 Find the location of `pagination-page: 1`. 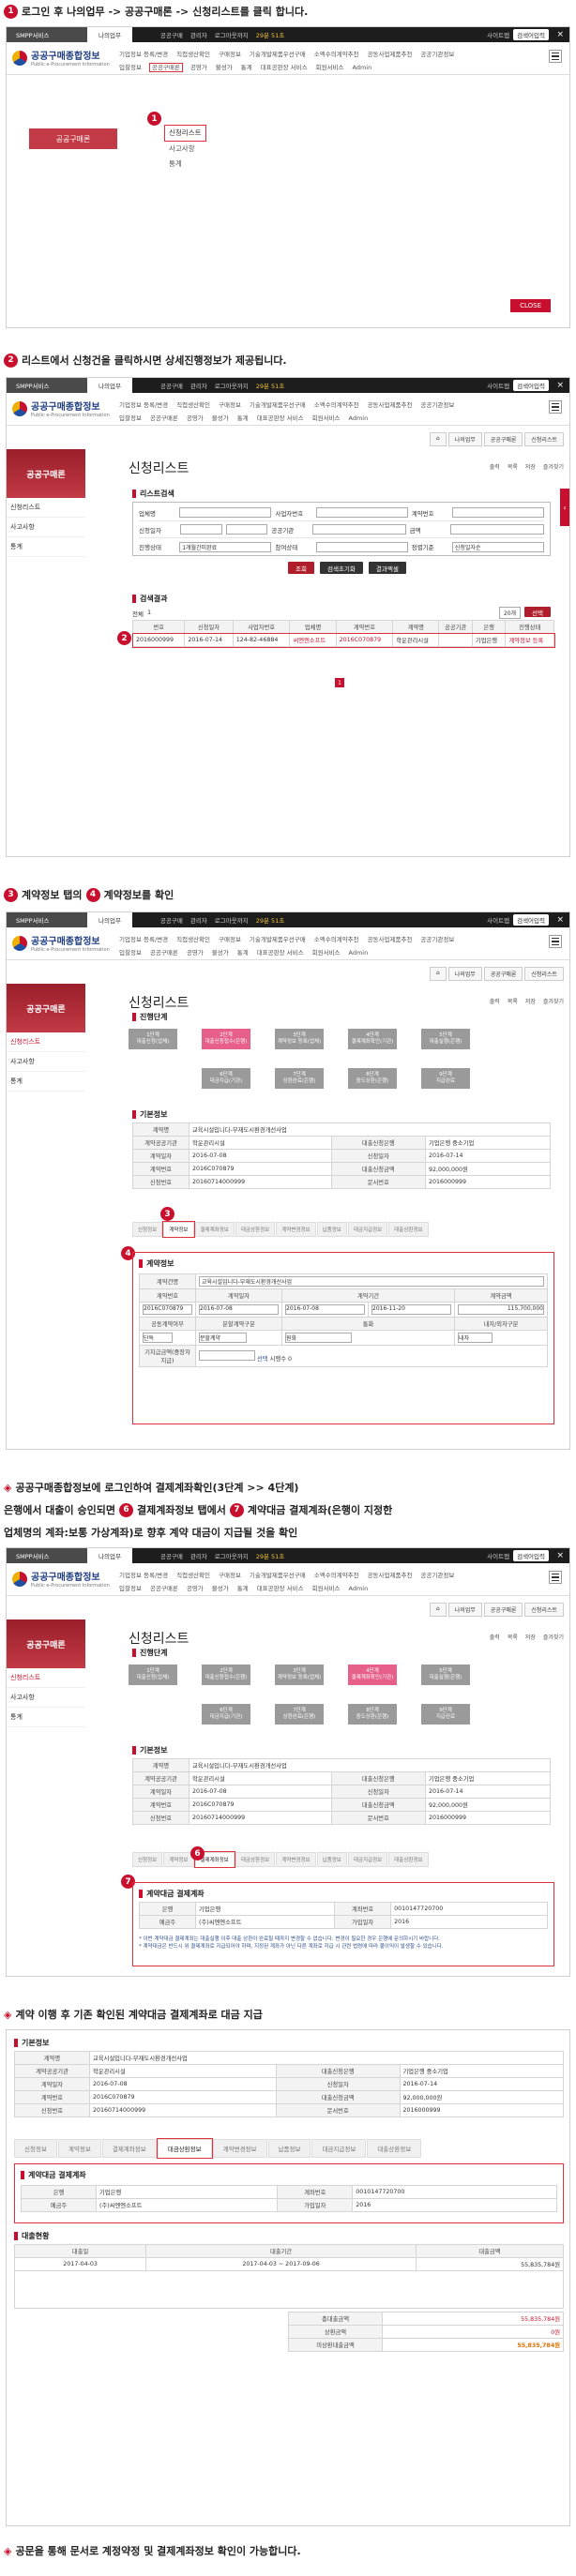

pagination-page: 1 is located at coordinates (339, 682).